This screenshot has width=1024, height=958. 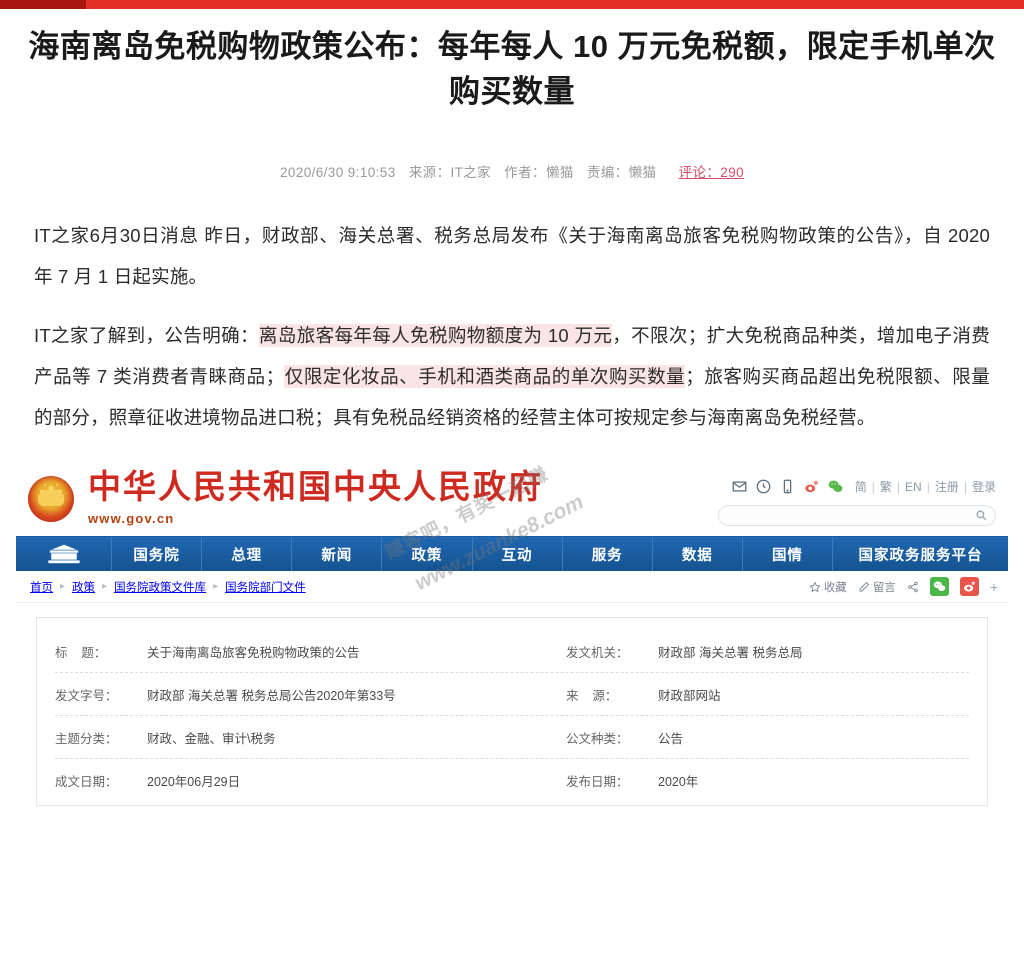 I want to click on paragraph-2-part-1: IT之家了解到，公告明确：, so click(x=146, y=335).